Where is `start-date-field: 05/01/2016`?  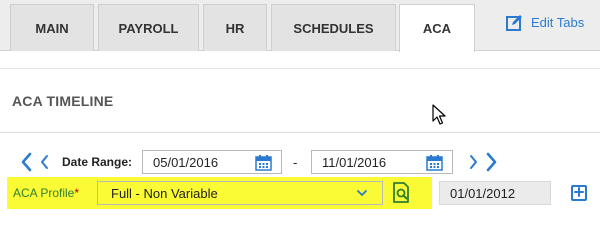 start-date-field: 05/01/2016 is located at coordinates (212, 162).